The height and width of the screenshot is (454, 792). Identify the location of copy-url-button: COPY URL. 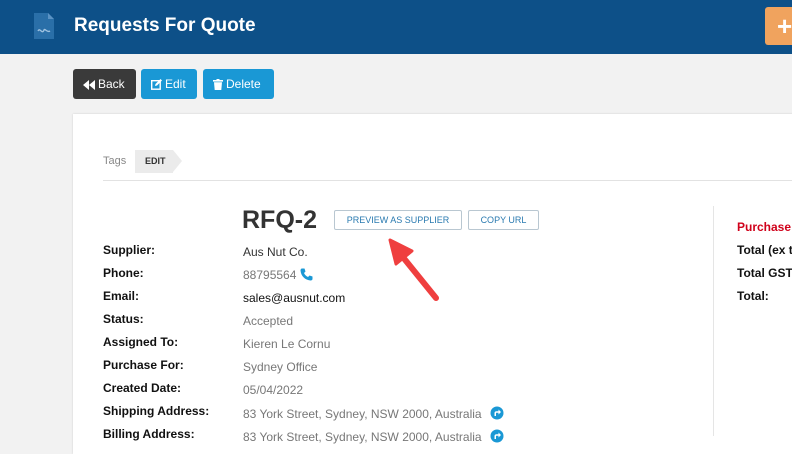
(503, 220).